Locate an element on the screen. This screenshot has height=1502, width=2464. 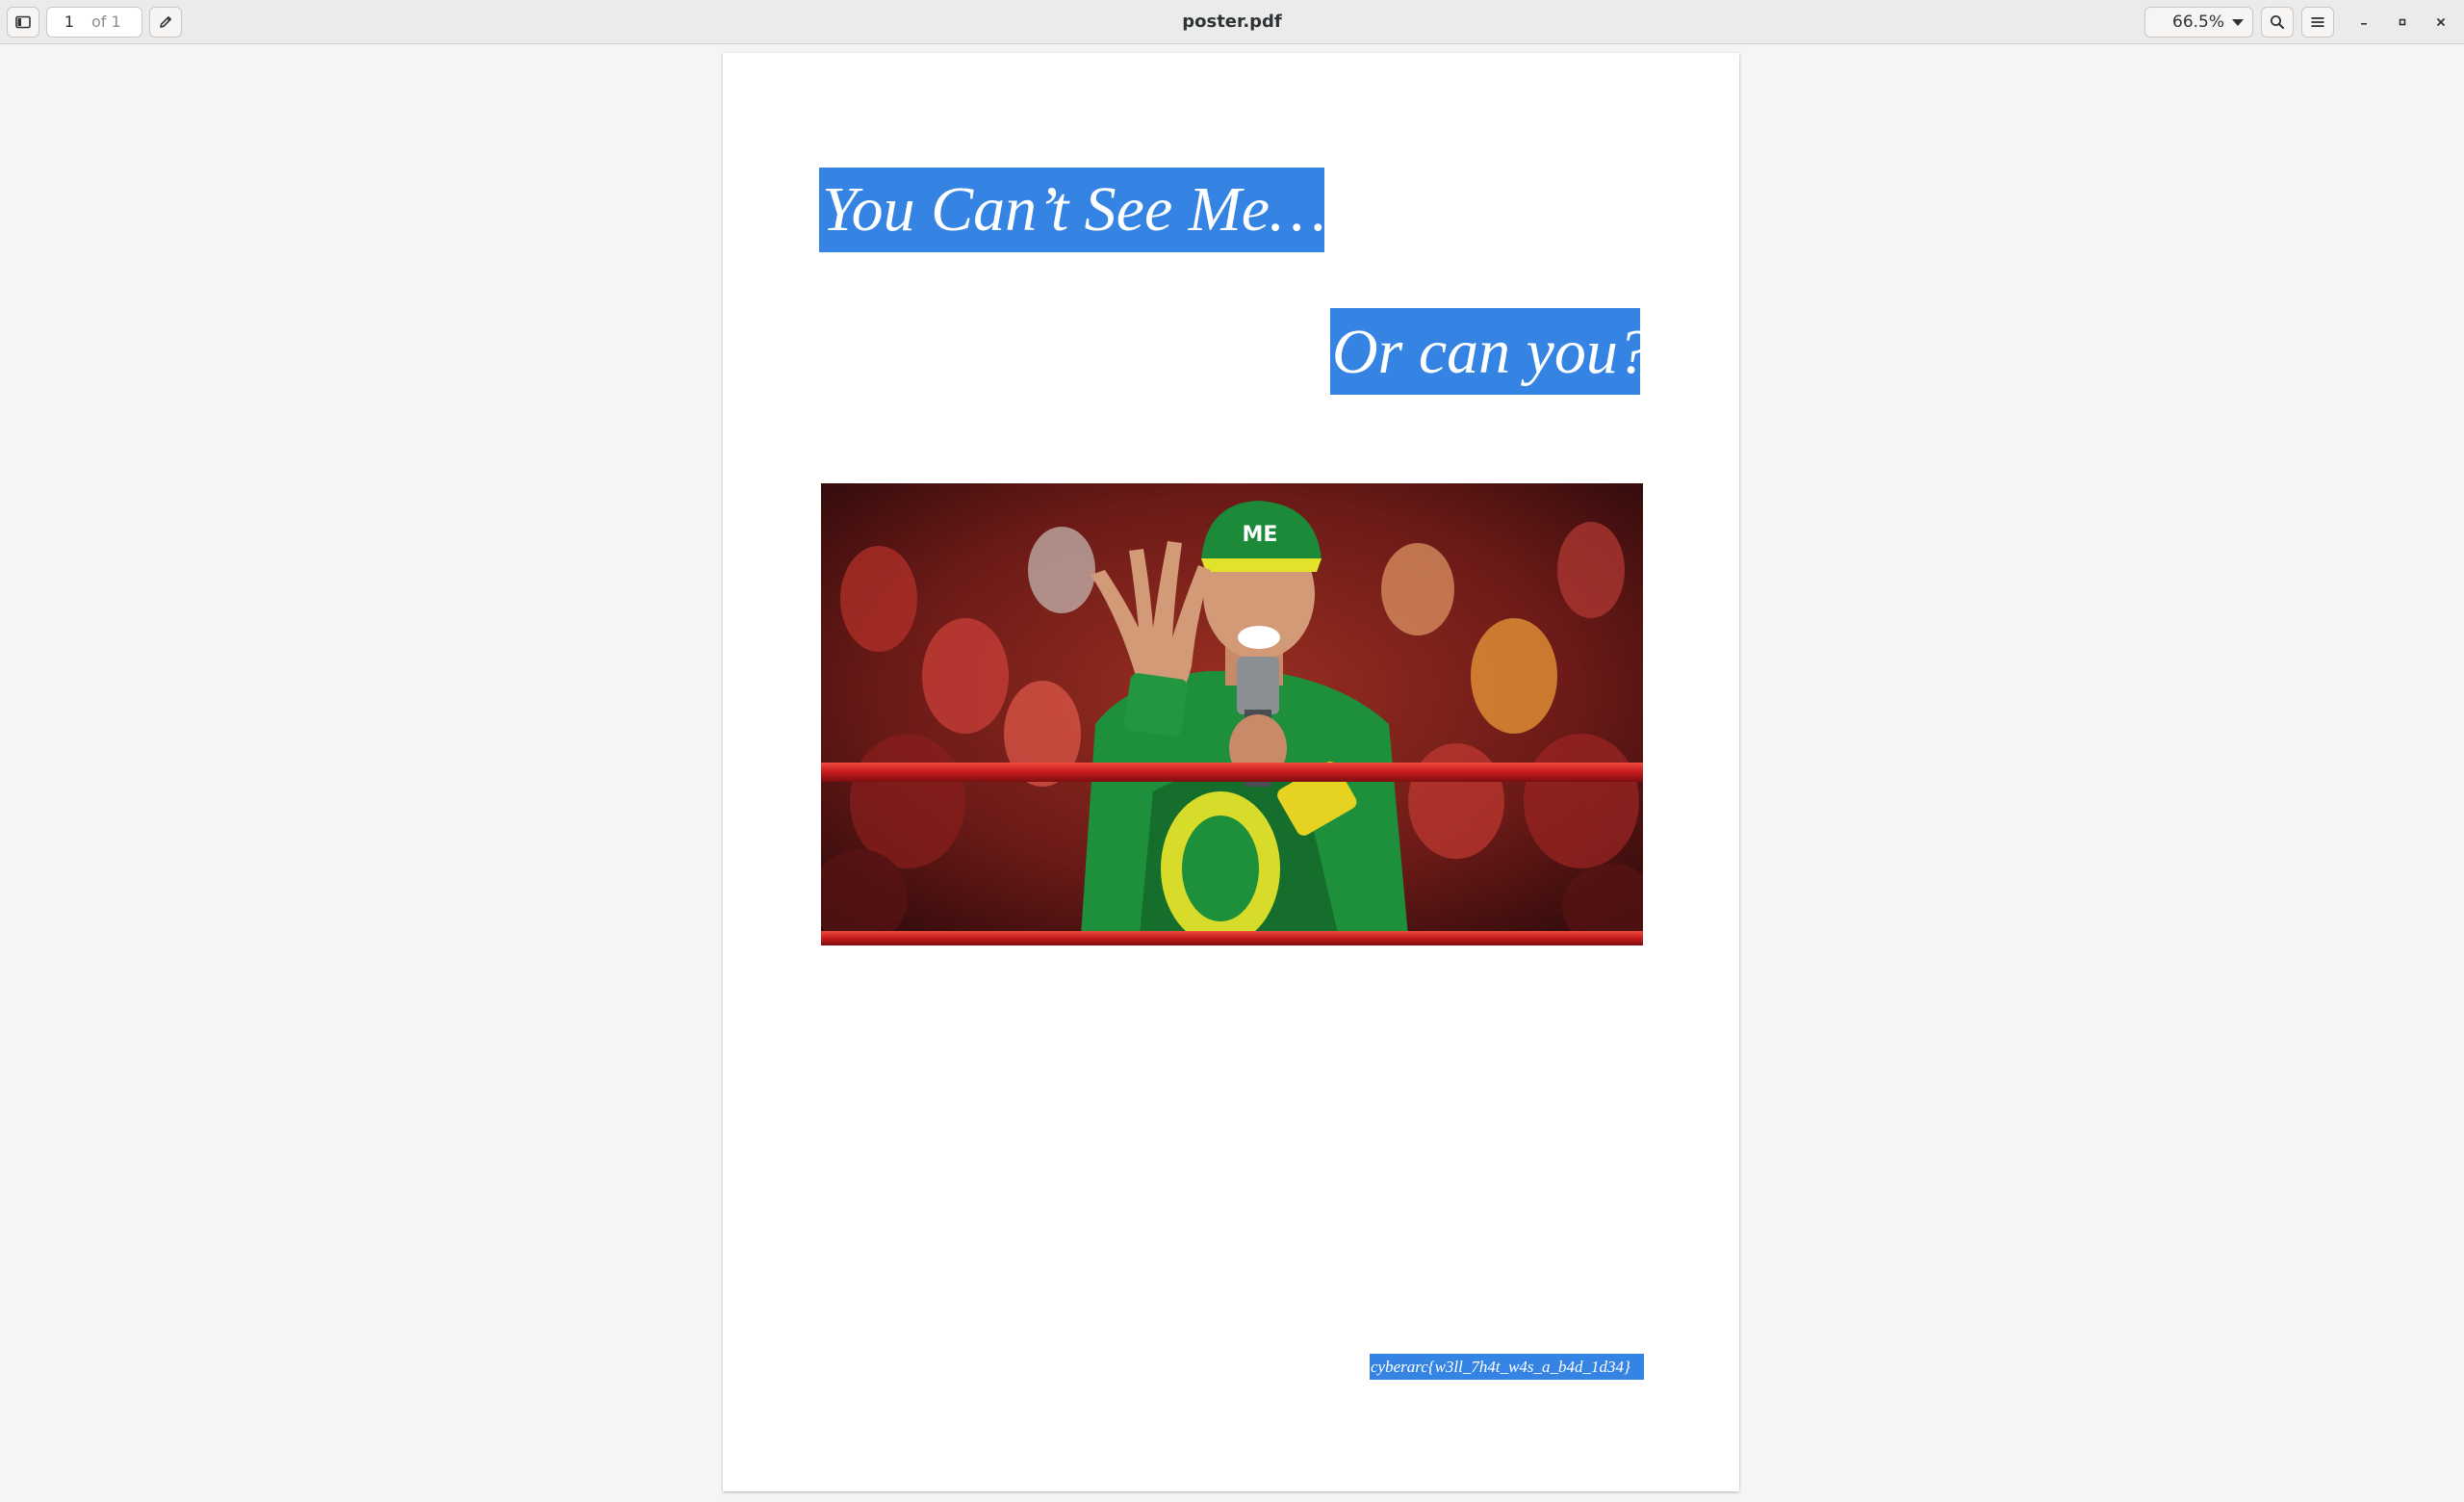
chevron-down-icon is located at coordinates (2238, 22).